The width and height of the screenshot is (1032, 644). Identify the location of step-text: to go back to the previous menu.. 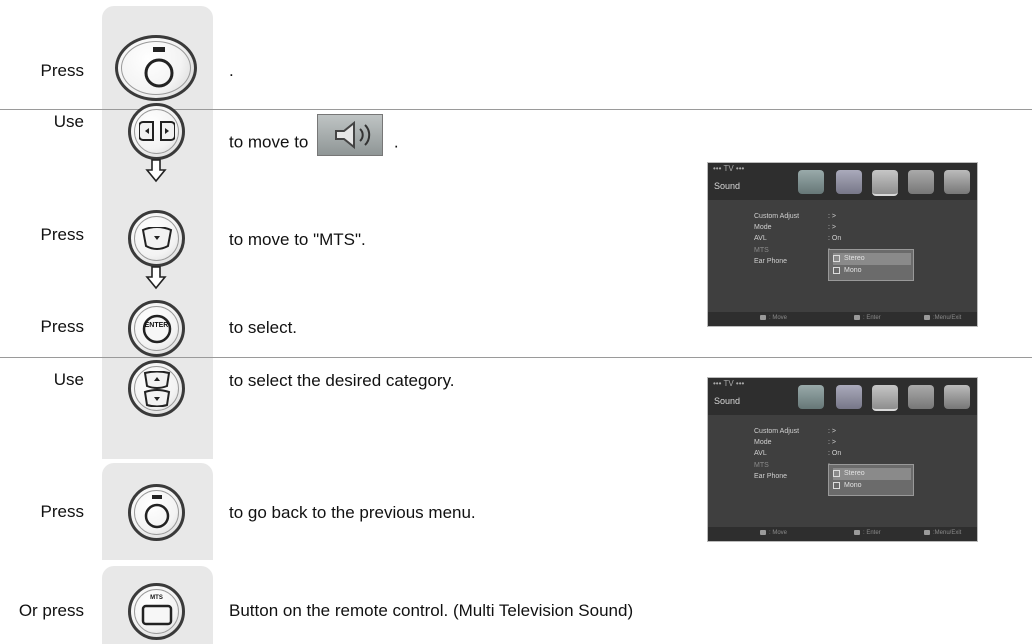
(352, 512).